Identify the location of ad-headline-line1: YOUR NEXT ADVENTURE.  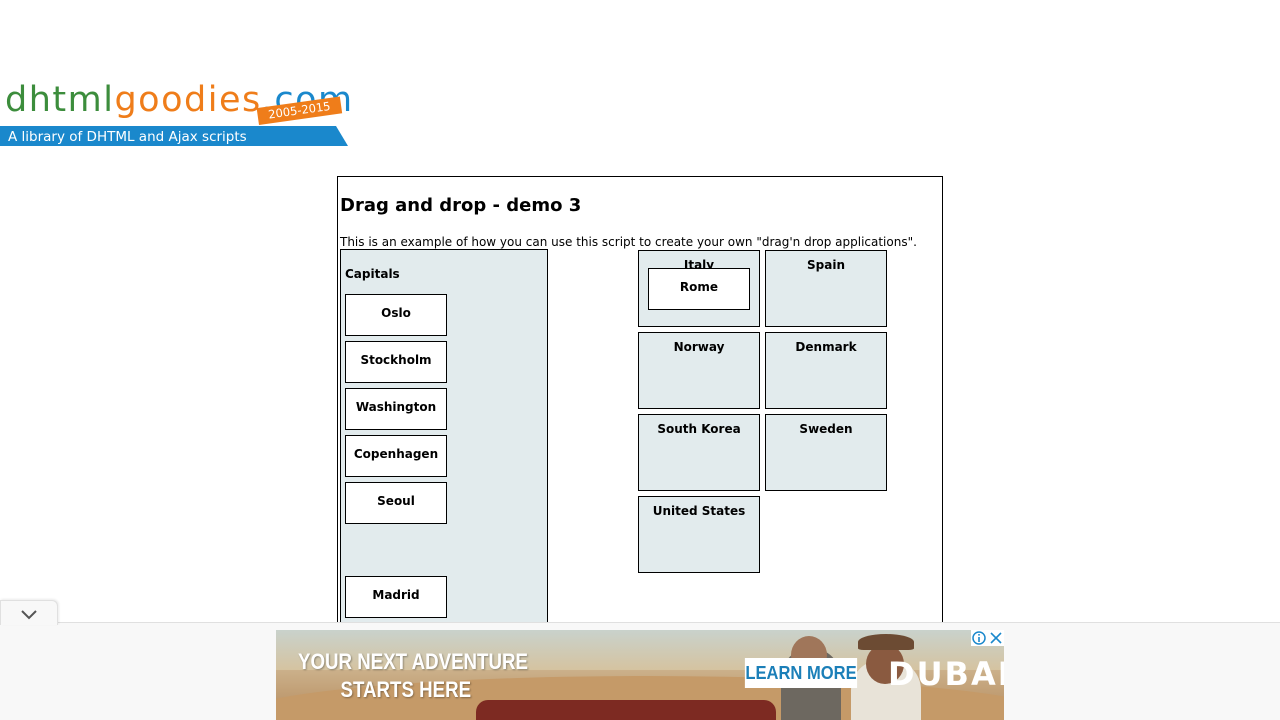
(413, 661).